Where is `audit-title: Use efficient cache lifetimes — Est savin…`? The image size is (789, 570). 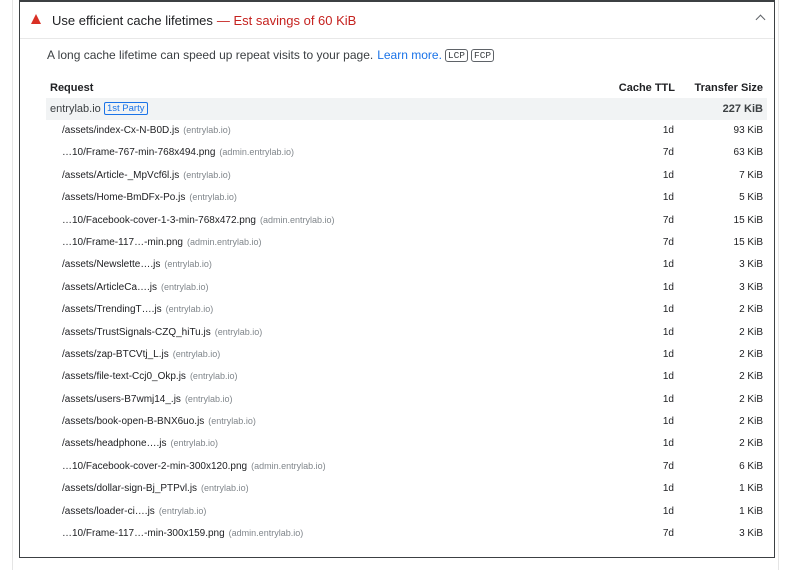
audit-title: Use efficient cache lifetimes — Est savin… is located at coordinates (204, 20).